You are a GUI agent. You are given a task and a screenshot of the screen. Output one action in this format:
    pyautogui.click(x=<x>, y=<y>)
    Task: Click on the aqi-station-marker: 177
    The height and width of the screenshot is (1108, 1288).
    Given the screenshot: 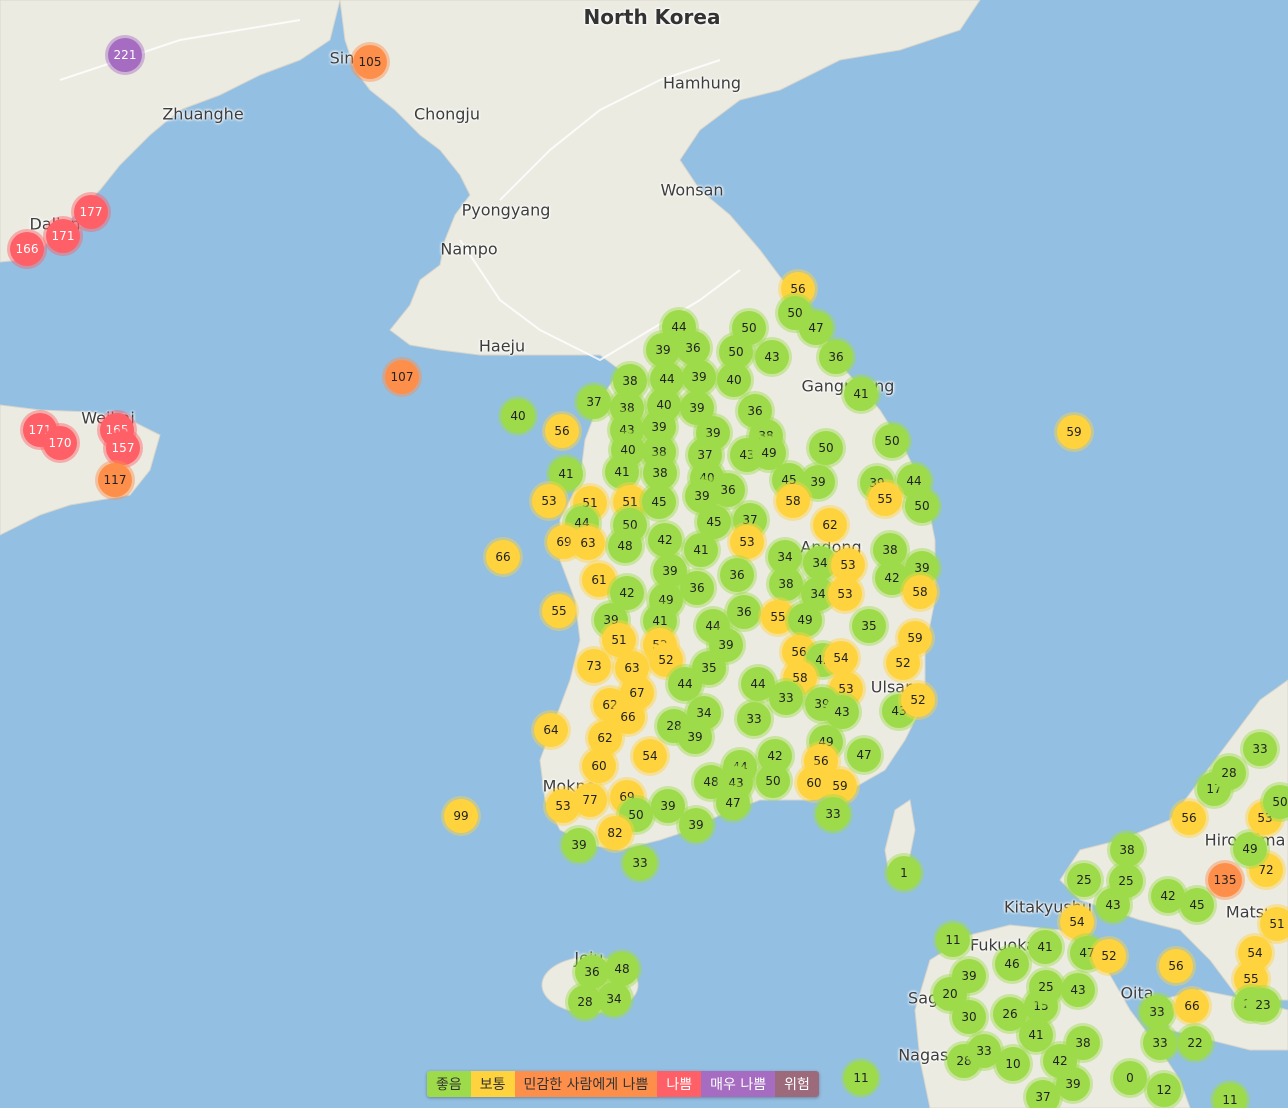 What is the action you would take?
    pyautogui.click(x=91, y=212)
    